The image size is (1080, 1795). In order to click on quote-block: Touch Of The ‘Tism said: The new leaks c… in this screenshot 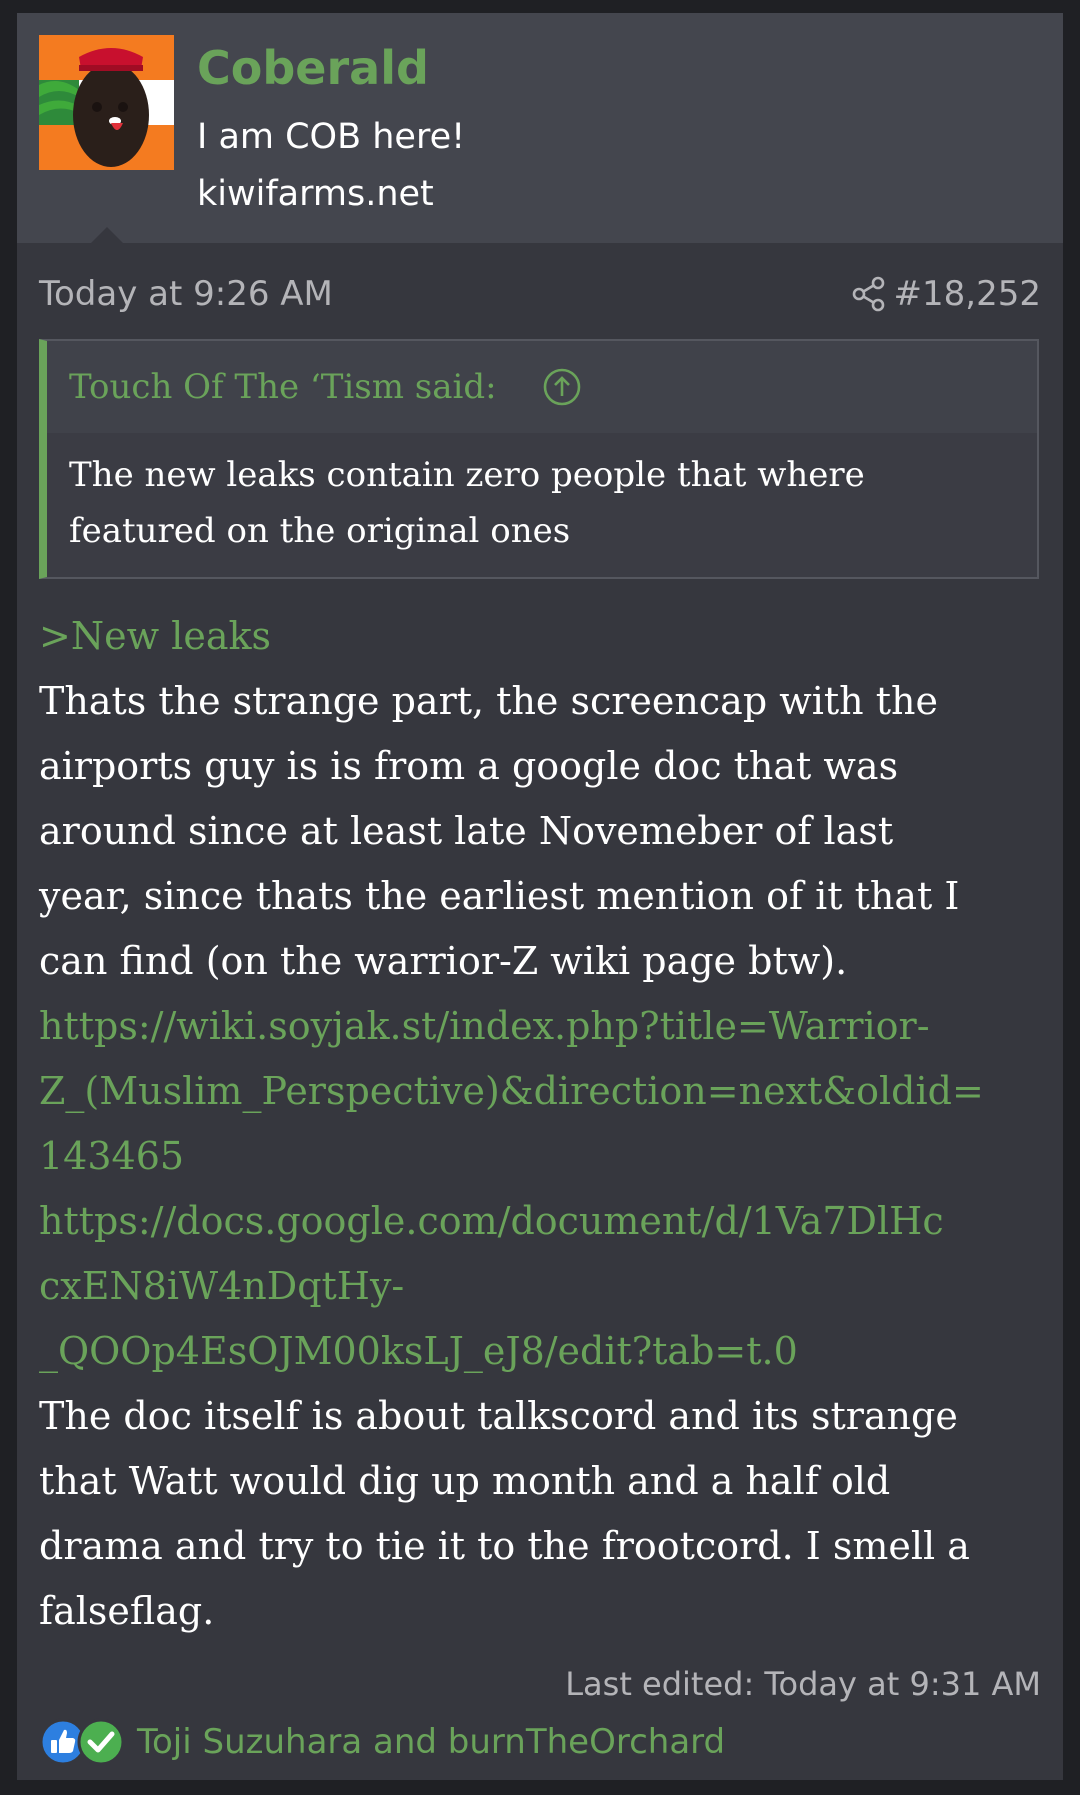, I will do `click(539, 459)`.